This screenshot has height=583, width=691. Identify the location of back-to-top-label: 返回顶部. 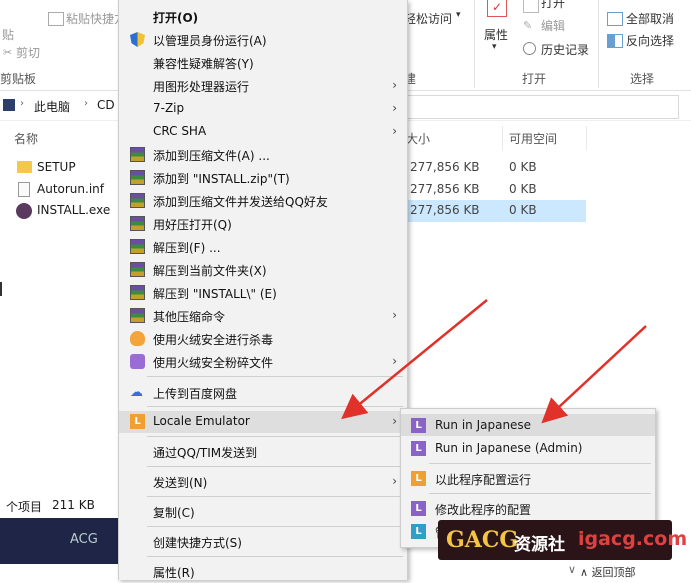
(613, 572).